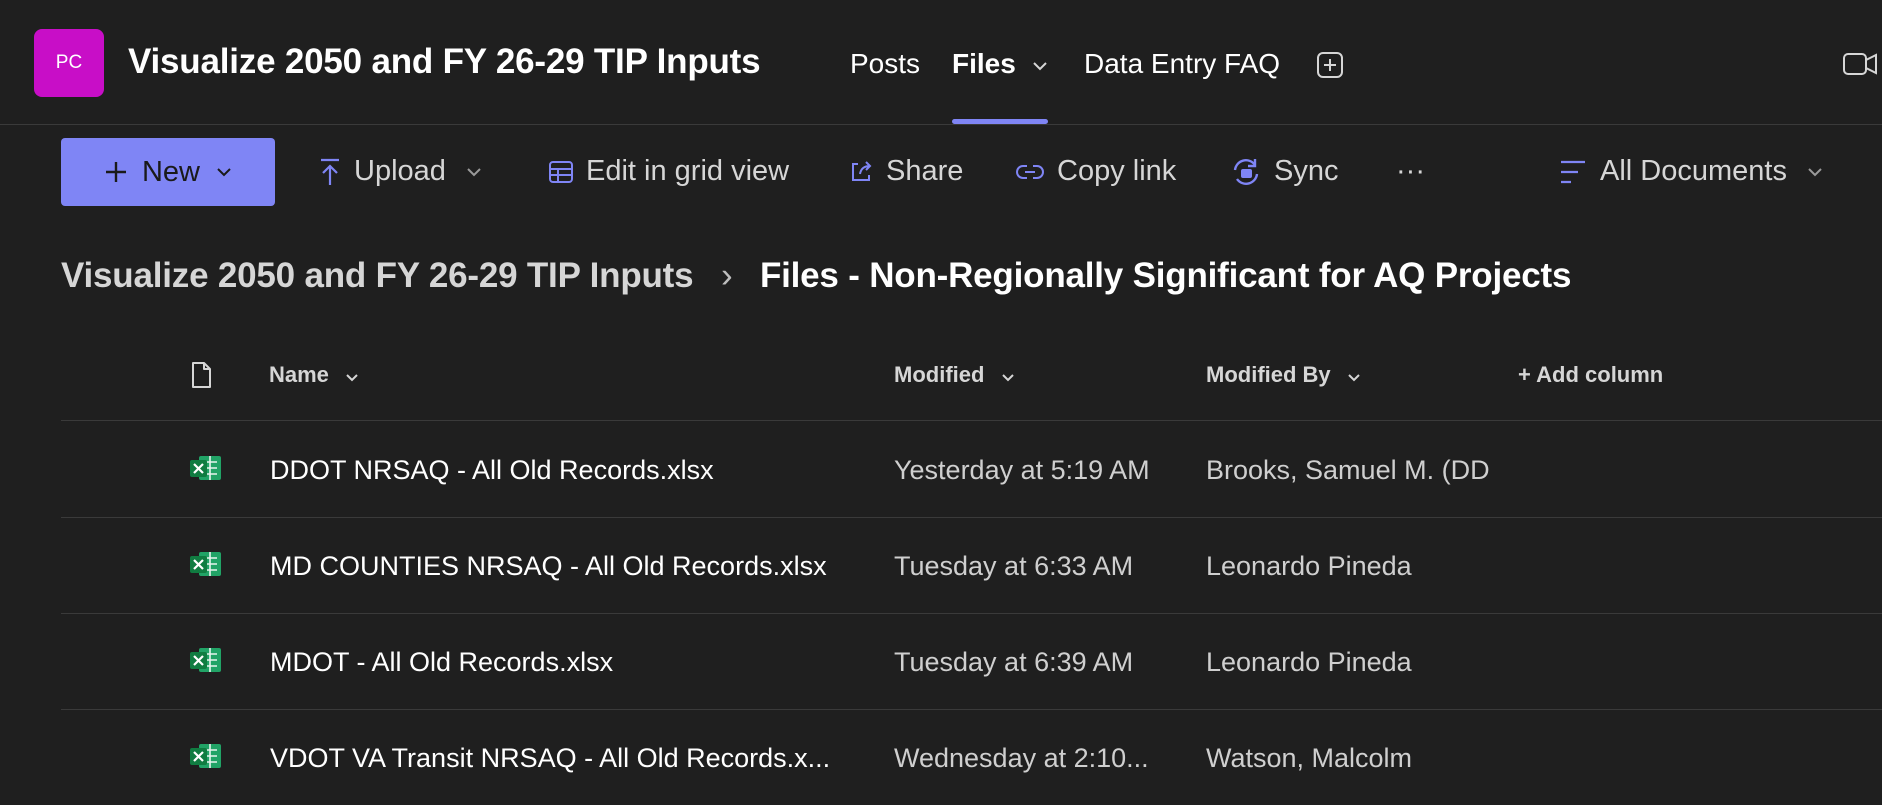 The height and width of the screenshot is (805, 1882). What do you see at coordinates (885, 64) in the screenshot?
I see `tab-posts: Posts` at bounding box center [885, 64].